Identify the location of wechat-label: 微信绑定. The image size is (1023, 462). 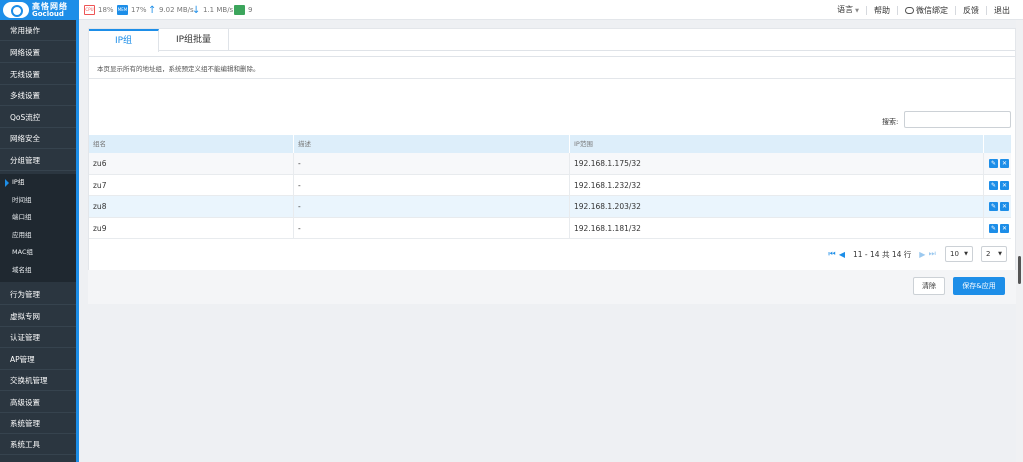
(932, 10).